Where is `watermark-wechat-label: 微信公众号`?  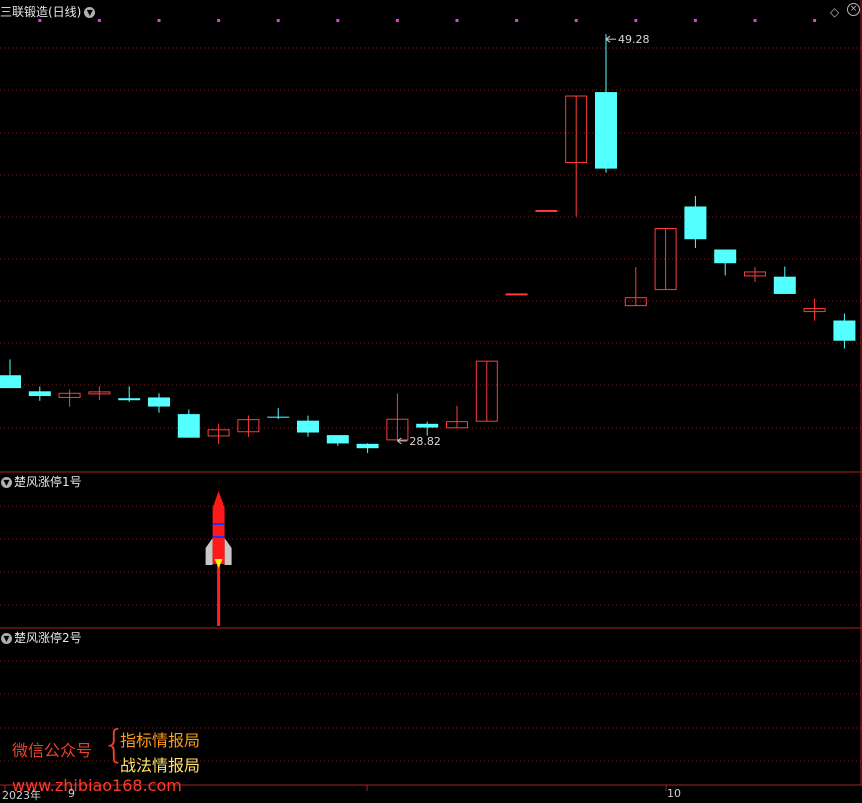
watermark-wechat-label: 微信公众号 is located at coordinates (52, 750).